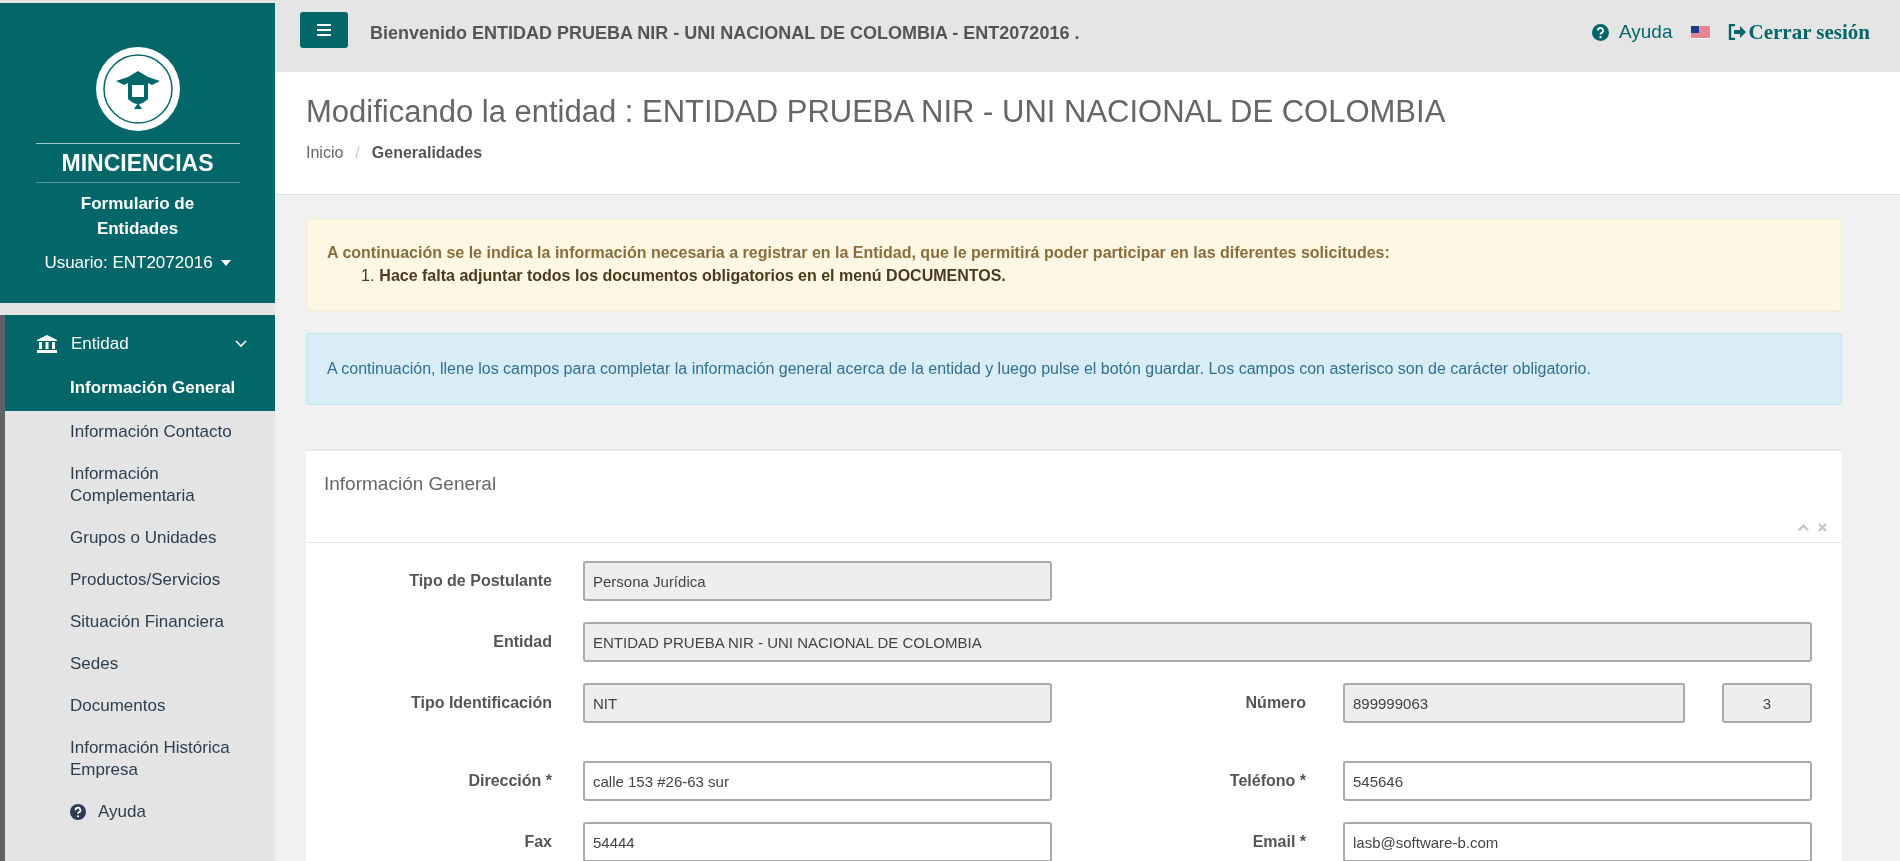 The image size is (1900, 861). Describe the element at coordinates (1798, 32) in the screenshot. I see `logout-link: Cerrar sesión` at that location.